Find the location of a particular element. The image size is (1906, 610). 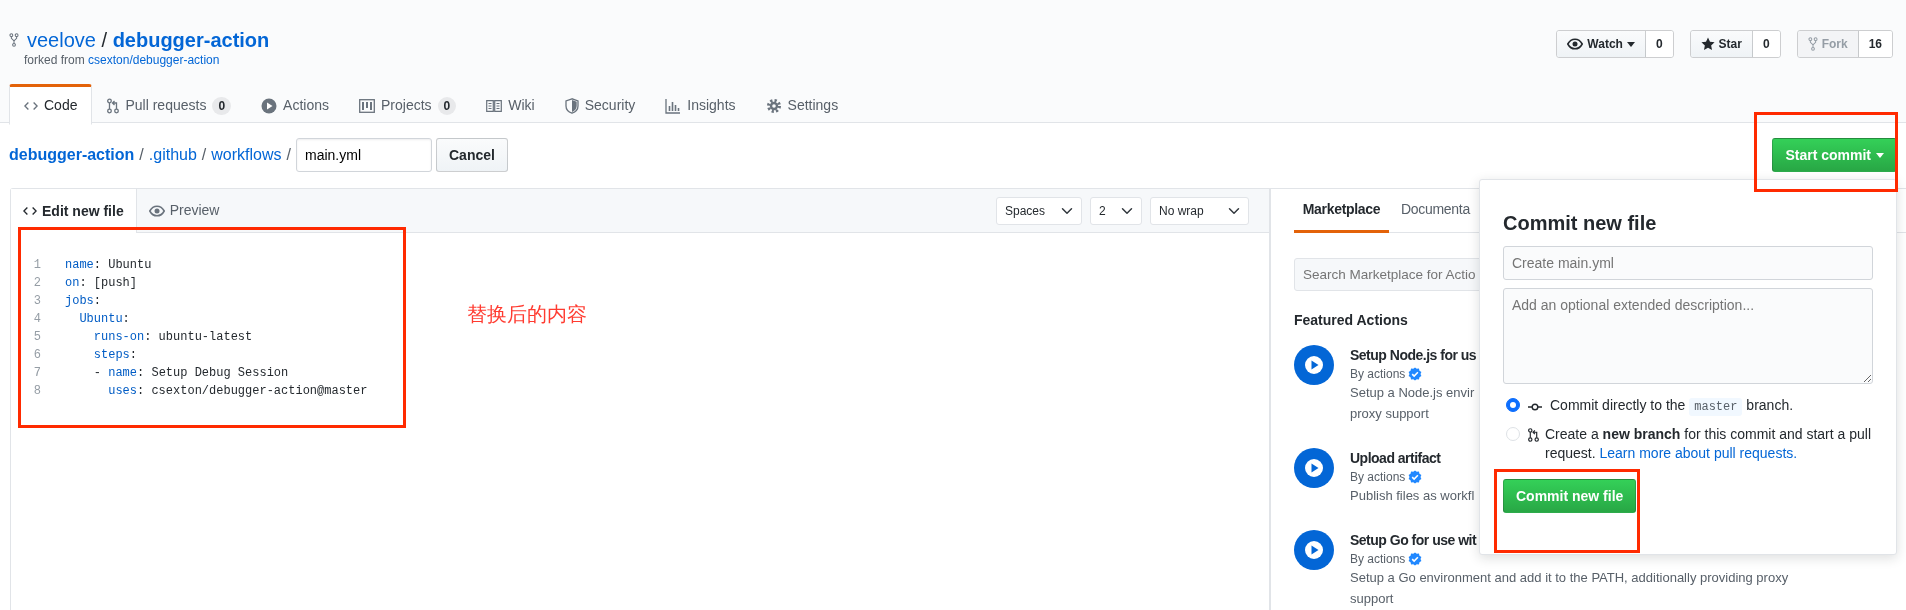

action-title: Upload artifact is located at coordinates (1395, 458).